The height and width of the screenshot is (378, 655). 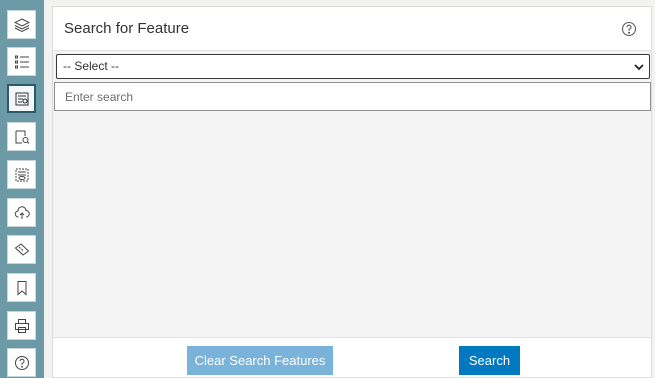 I want to click on select-view-button, so click(x=21, y=174).